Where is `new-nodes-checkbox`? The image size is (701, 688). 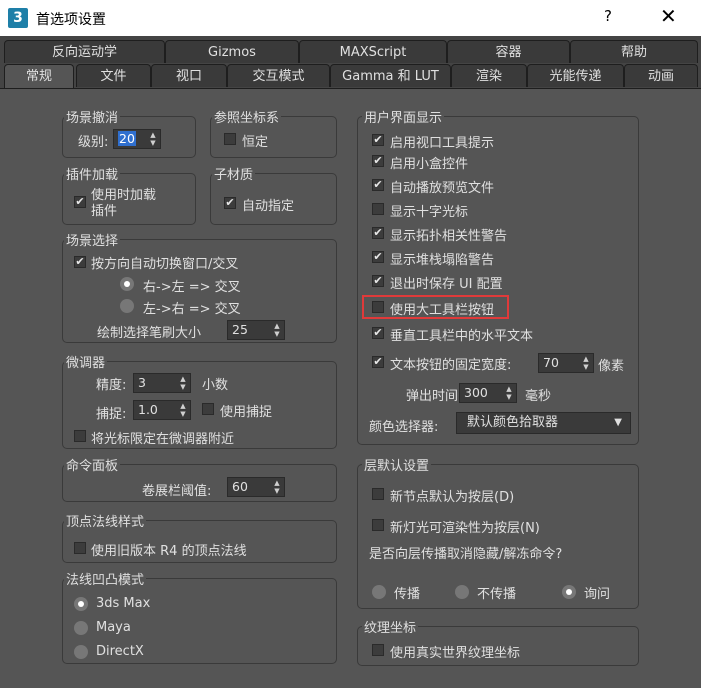
new-nodes-checkbox is located at coordinates (378, 494).